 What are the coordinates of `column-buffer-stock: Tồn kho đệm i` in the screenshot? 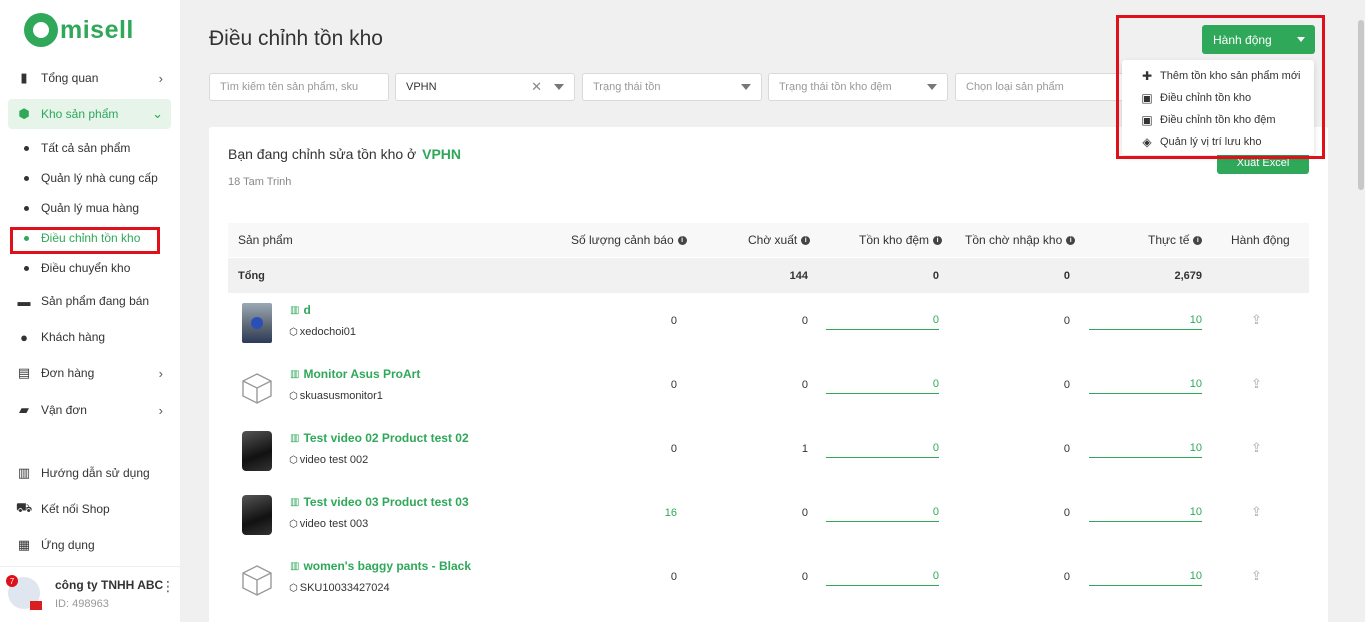 It's located at (901, 240).